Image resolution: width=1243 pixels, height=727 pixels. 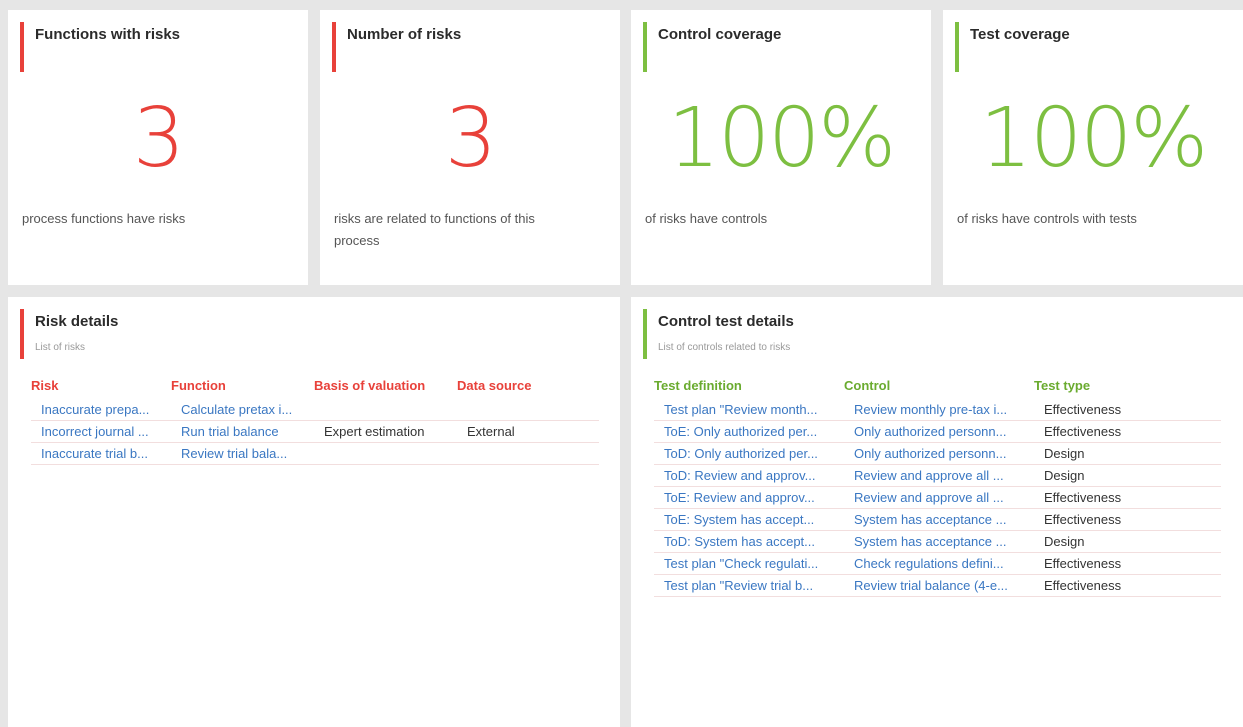 I want to click on kpi-description: of risks have controls with tests, so click(x=1047, y=218).